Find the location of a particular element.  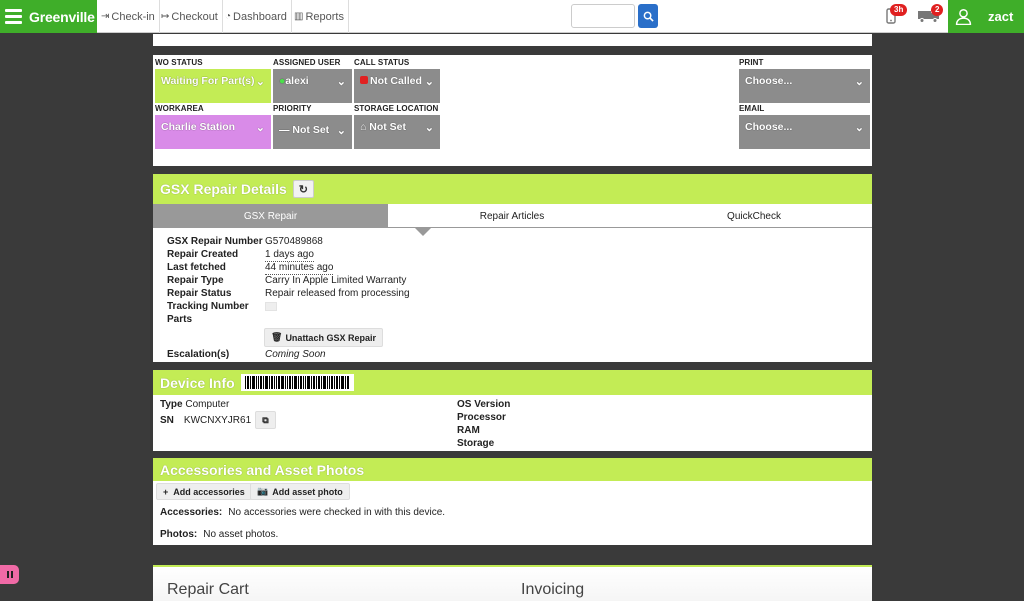

dashboard-icon: ◔ is located at coordinates (228, 16).